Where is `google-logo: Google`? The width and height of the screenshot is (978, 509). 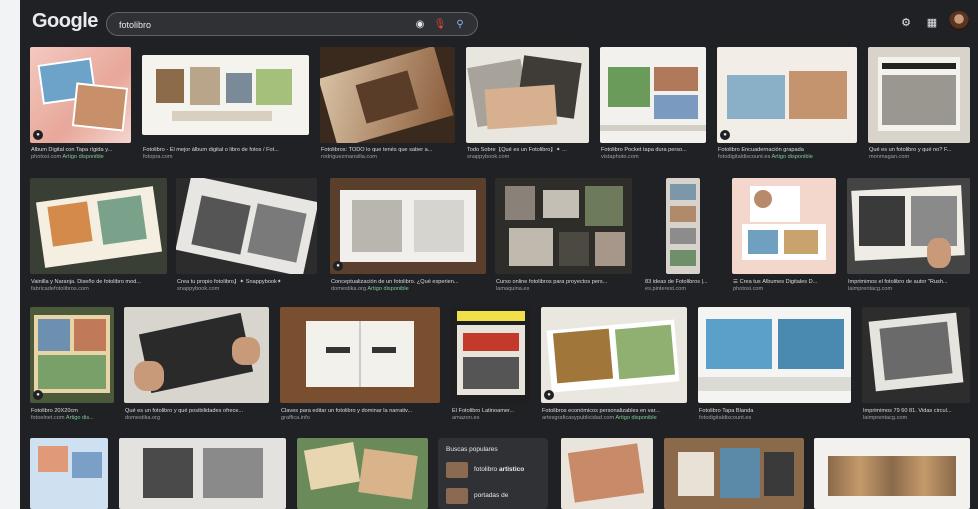 google-logo: Google is located at coordinates (65, 21).